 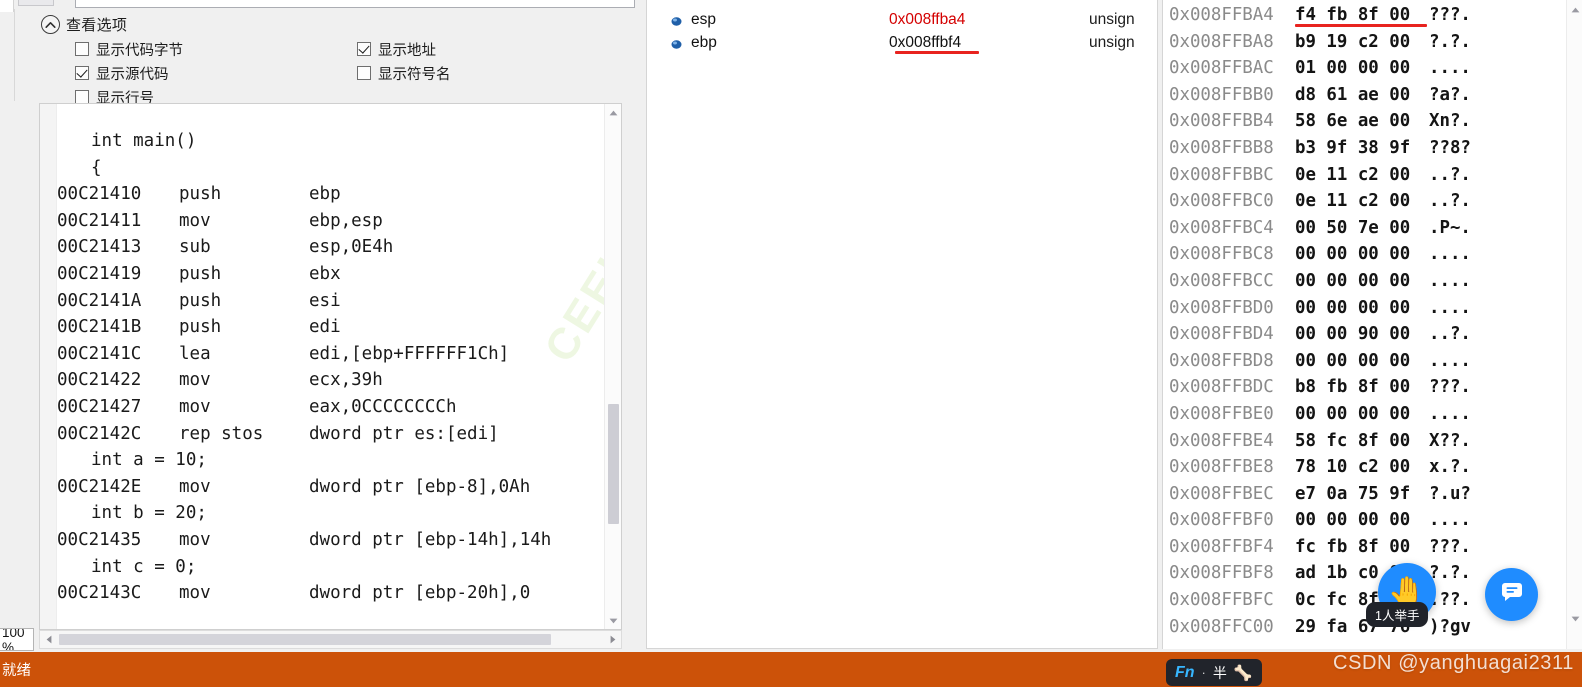 I want to click on memory-row: 0x008FFBC4 00 50 7e 00 .P~., so click(x=1364, y=228).